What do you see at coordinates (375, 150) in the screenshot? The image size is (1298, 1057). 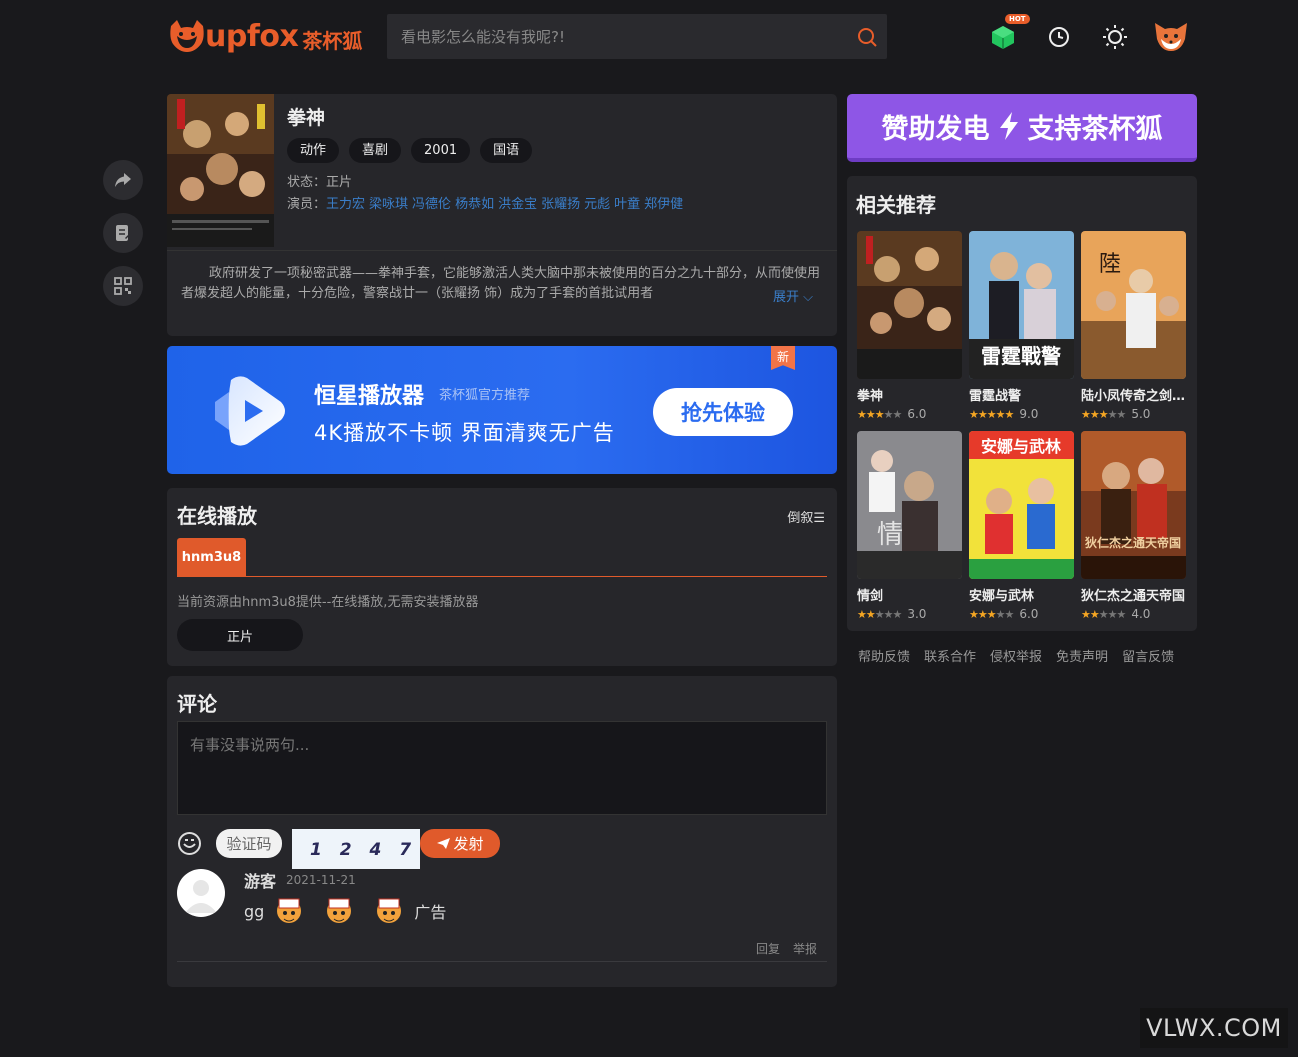 I see `tag-genre-2: 喜剧` at bounding box center [375, 150].